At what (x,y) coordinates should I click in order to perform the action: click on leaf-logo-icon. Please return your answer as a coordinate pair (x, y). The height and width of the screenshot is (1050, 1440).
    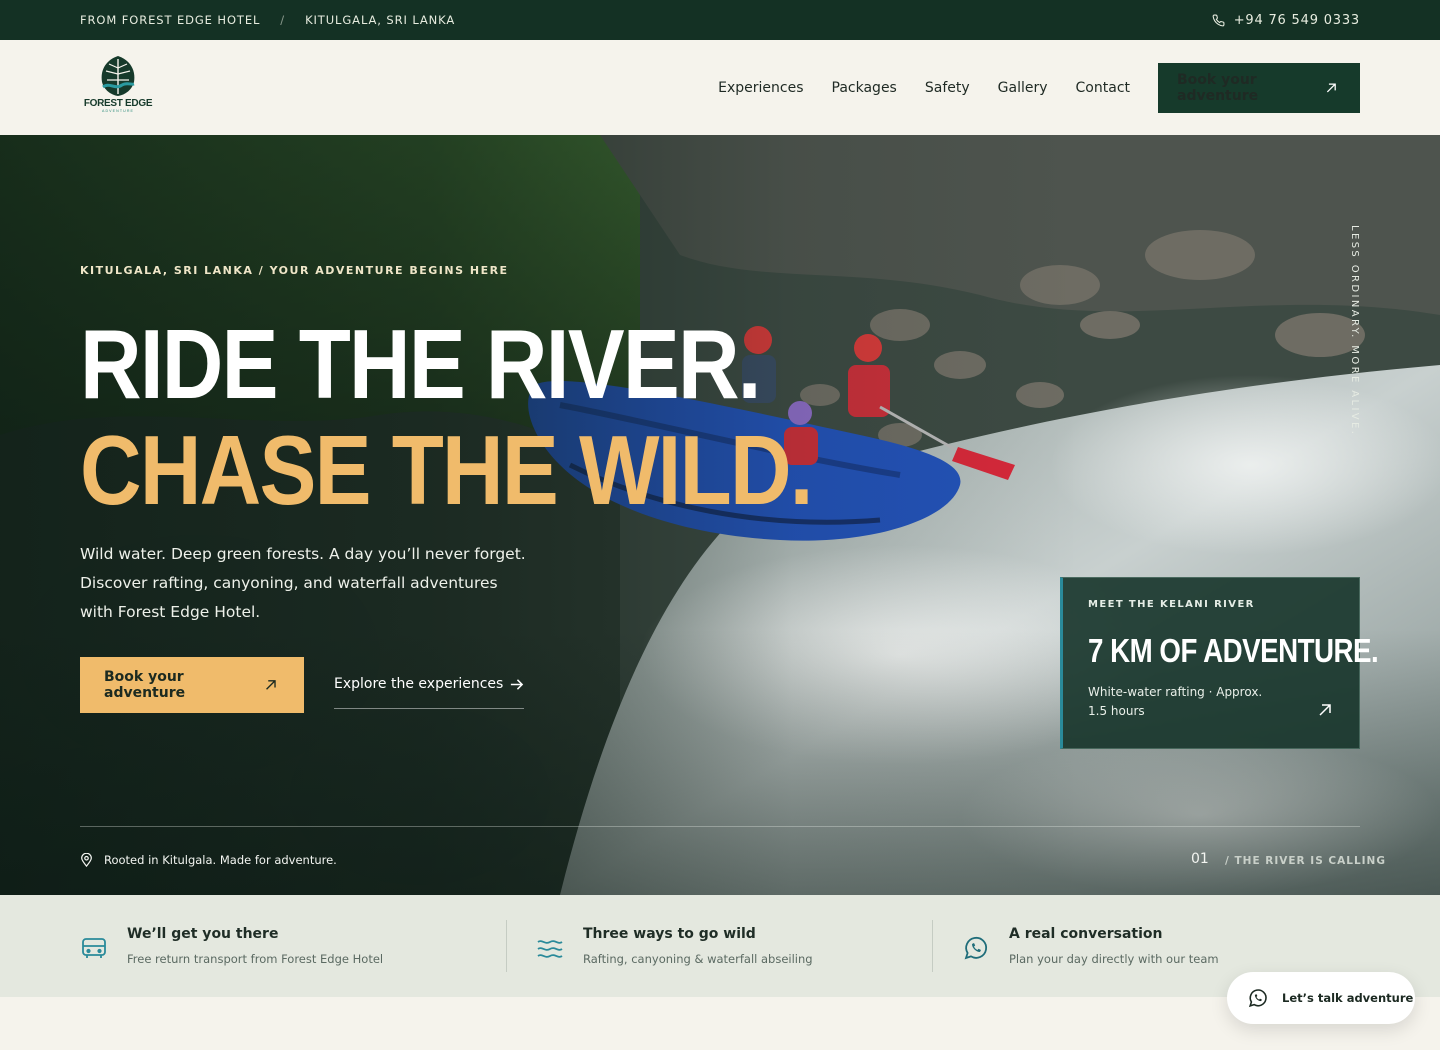
    Looking at the image, I should click on (118, 75).